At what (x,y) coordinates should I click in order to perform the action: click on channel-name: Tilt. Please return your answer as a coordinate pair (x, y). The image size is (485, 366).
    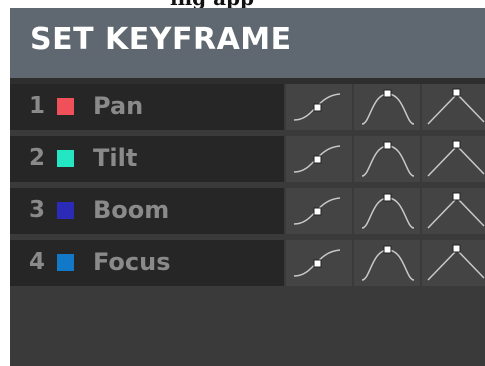
    Looking at the image, I should click on (115, 158).